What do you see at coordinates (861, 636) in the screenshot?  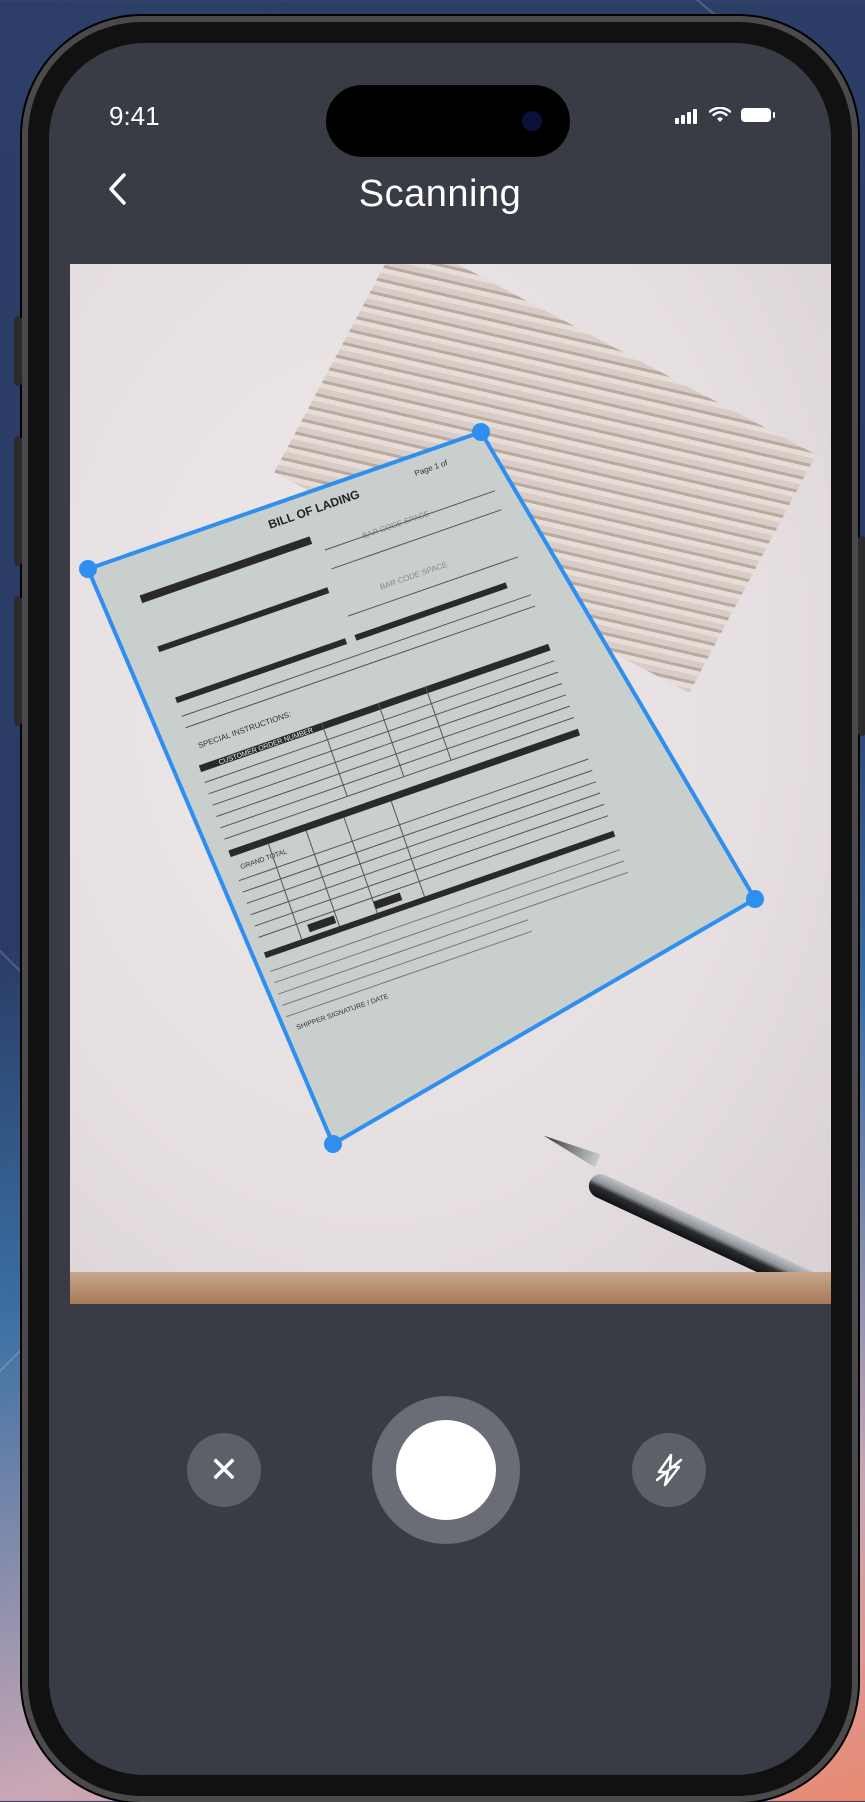 I see `phone-power-button` at bounding box center [861, 636].